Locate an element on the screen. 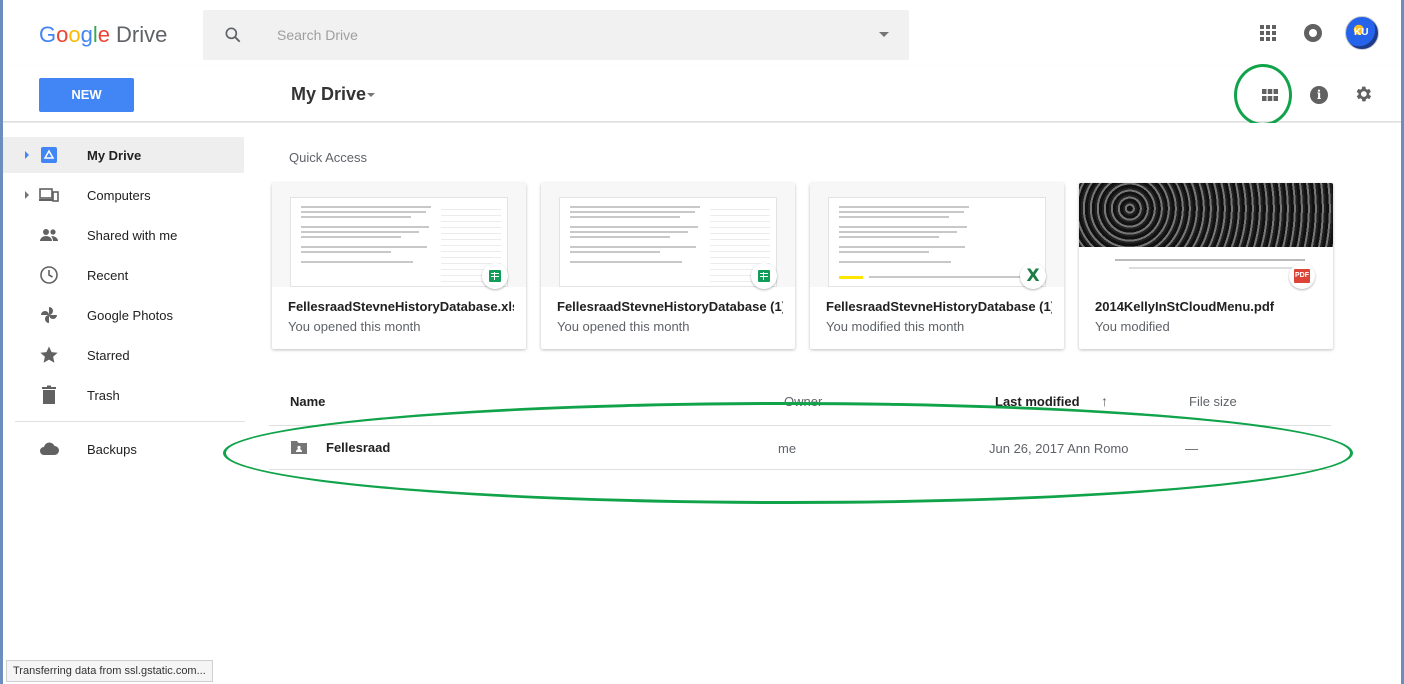 Image resolution: width=1404 pixels, height=684 pixels. sidebar-item-recent: Recent is located at coordinates (123, 275).